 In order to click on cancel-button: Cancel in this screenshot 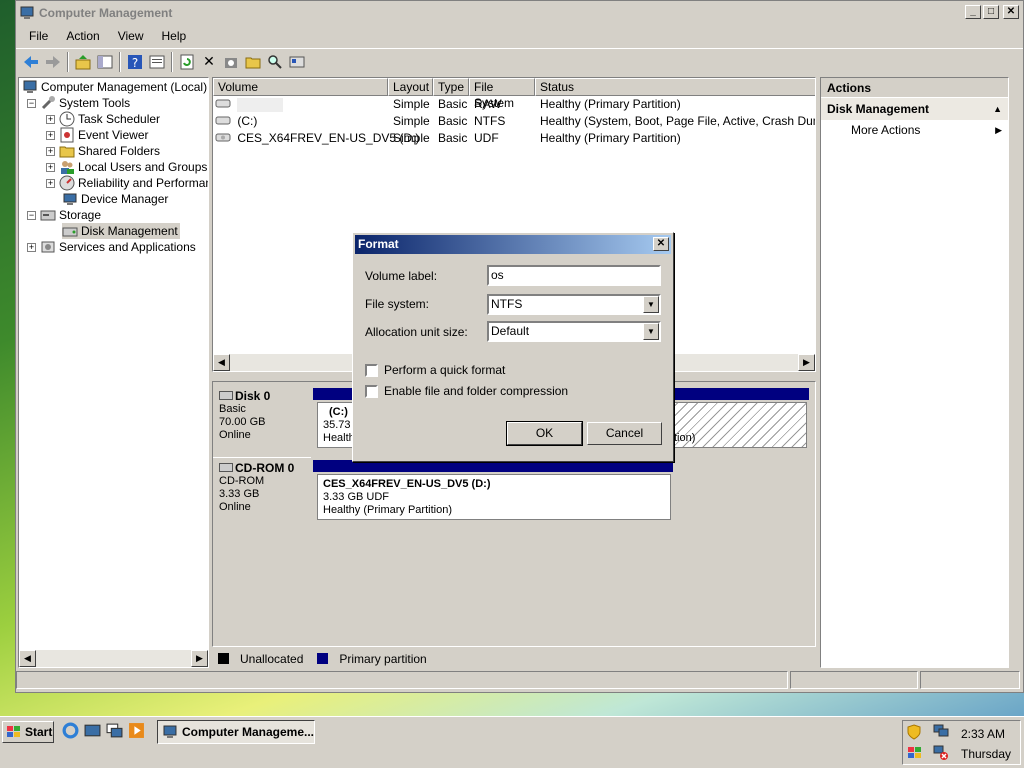, I will do `click(624, 433)`.